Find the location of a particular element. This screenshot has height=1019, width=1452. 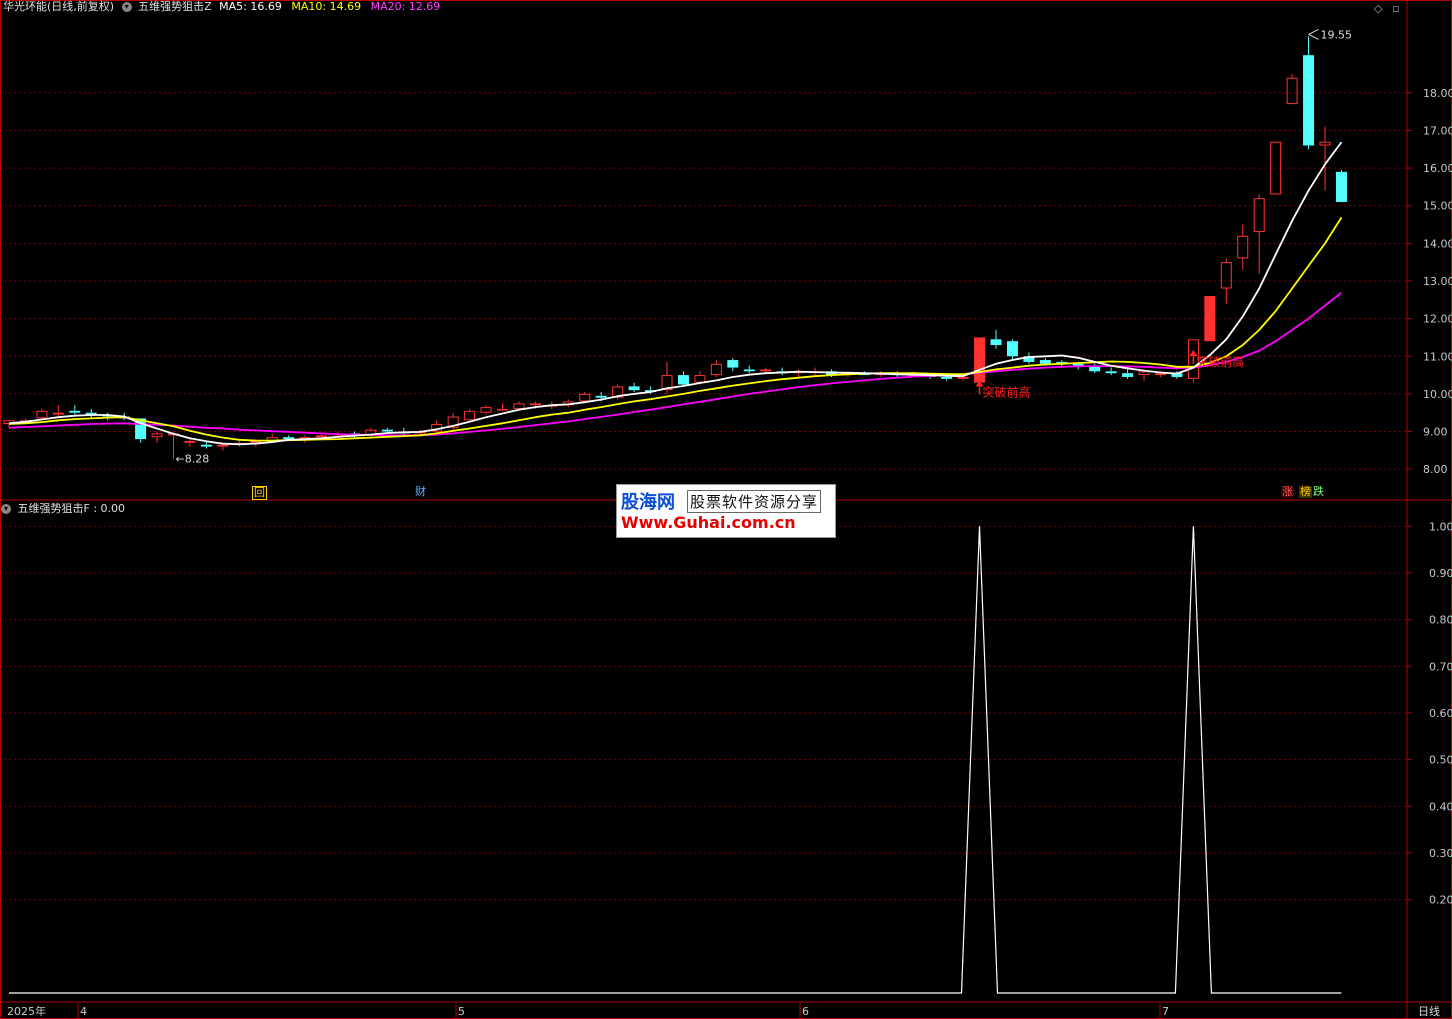

price-tick-label: 17.00 is located at coordinates (1437, 130).